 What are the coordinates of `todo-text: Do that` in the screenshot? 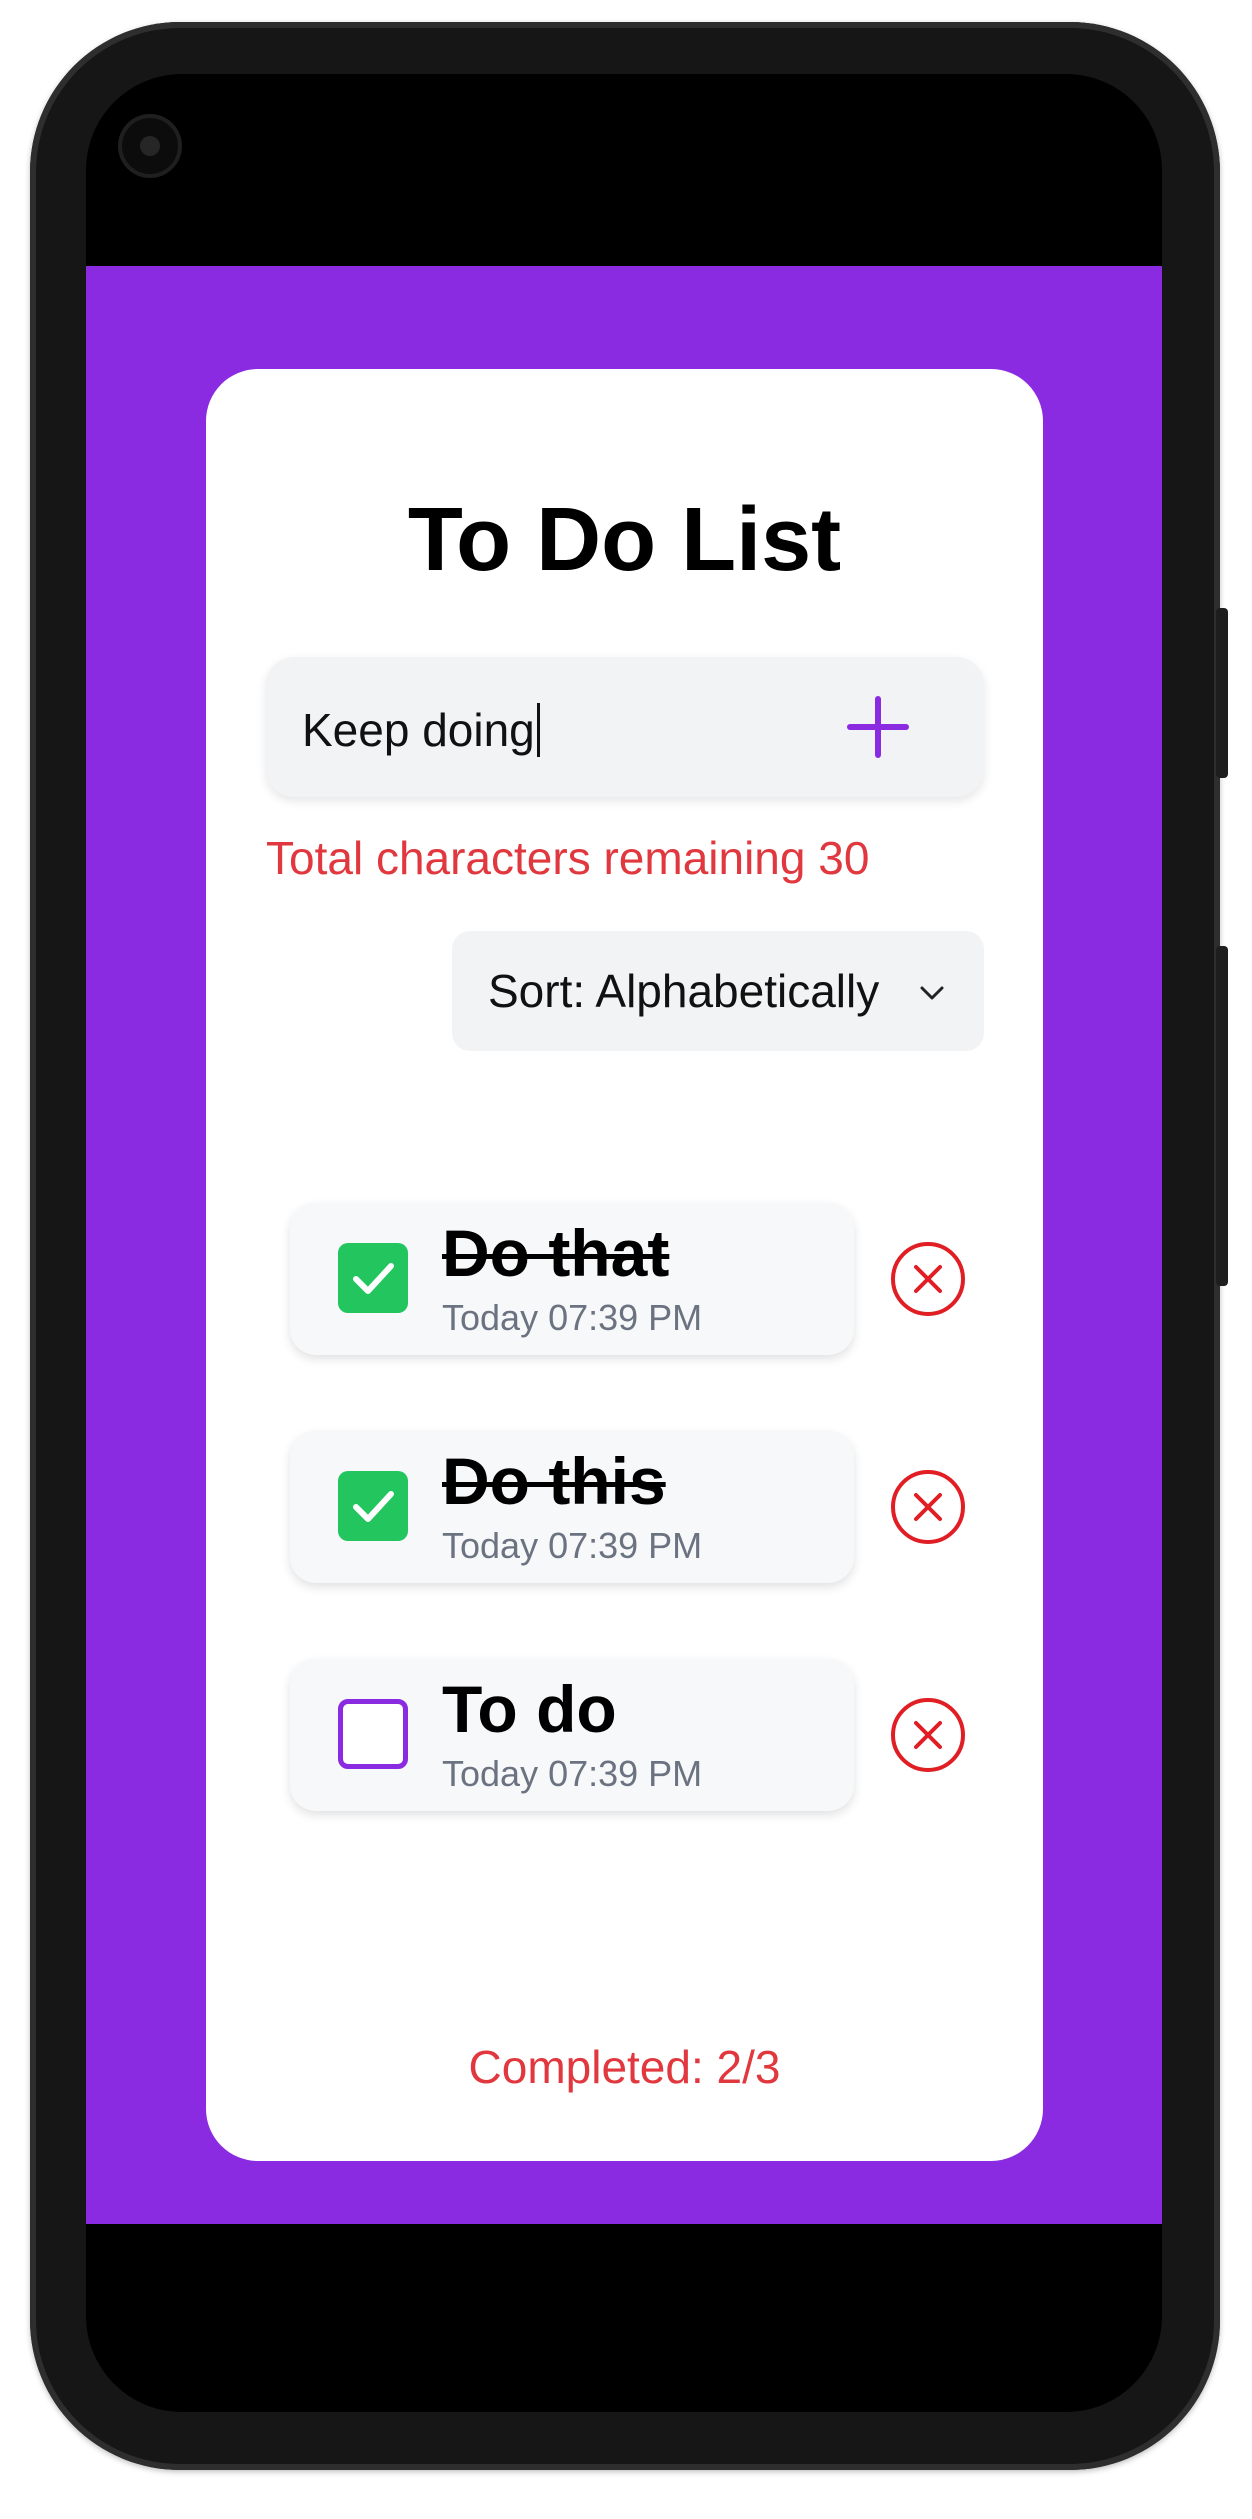 It's located at (556, 1253).